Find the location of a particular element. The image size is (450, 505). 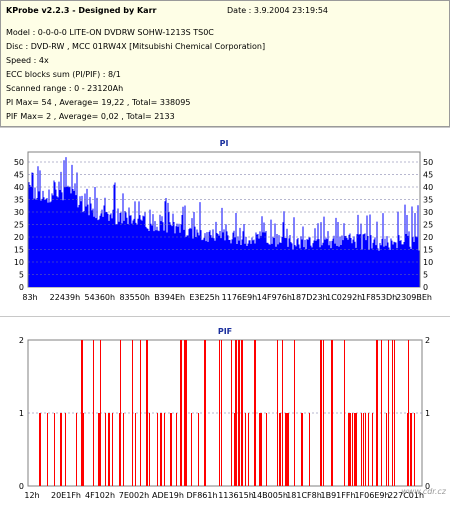

x-tick-label: 2309BEh is located at coordinates (414, 297).